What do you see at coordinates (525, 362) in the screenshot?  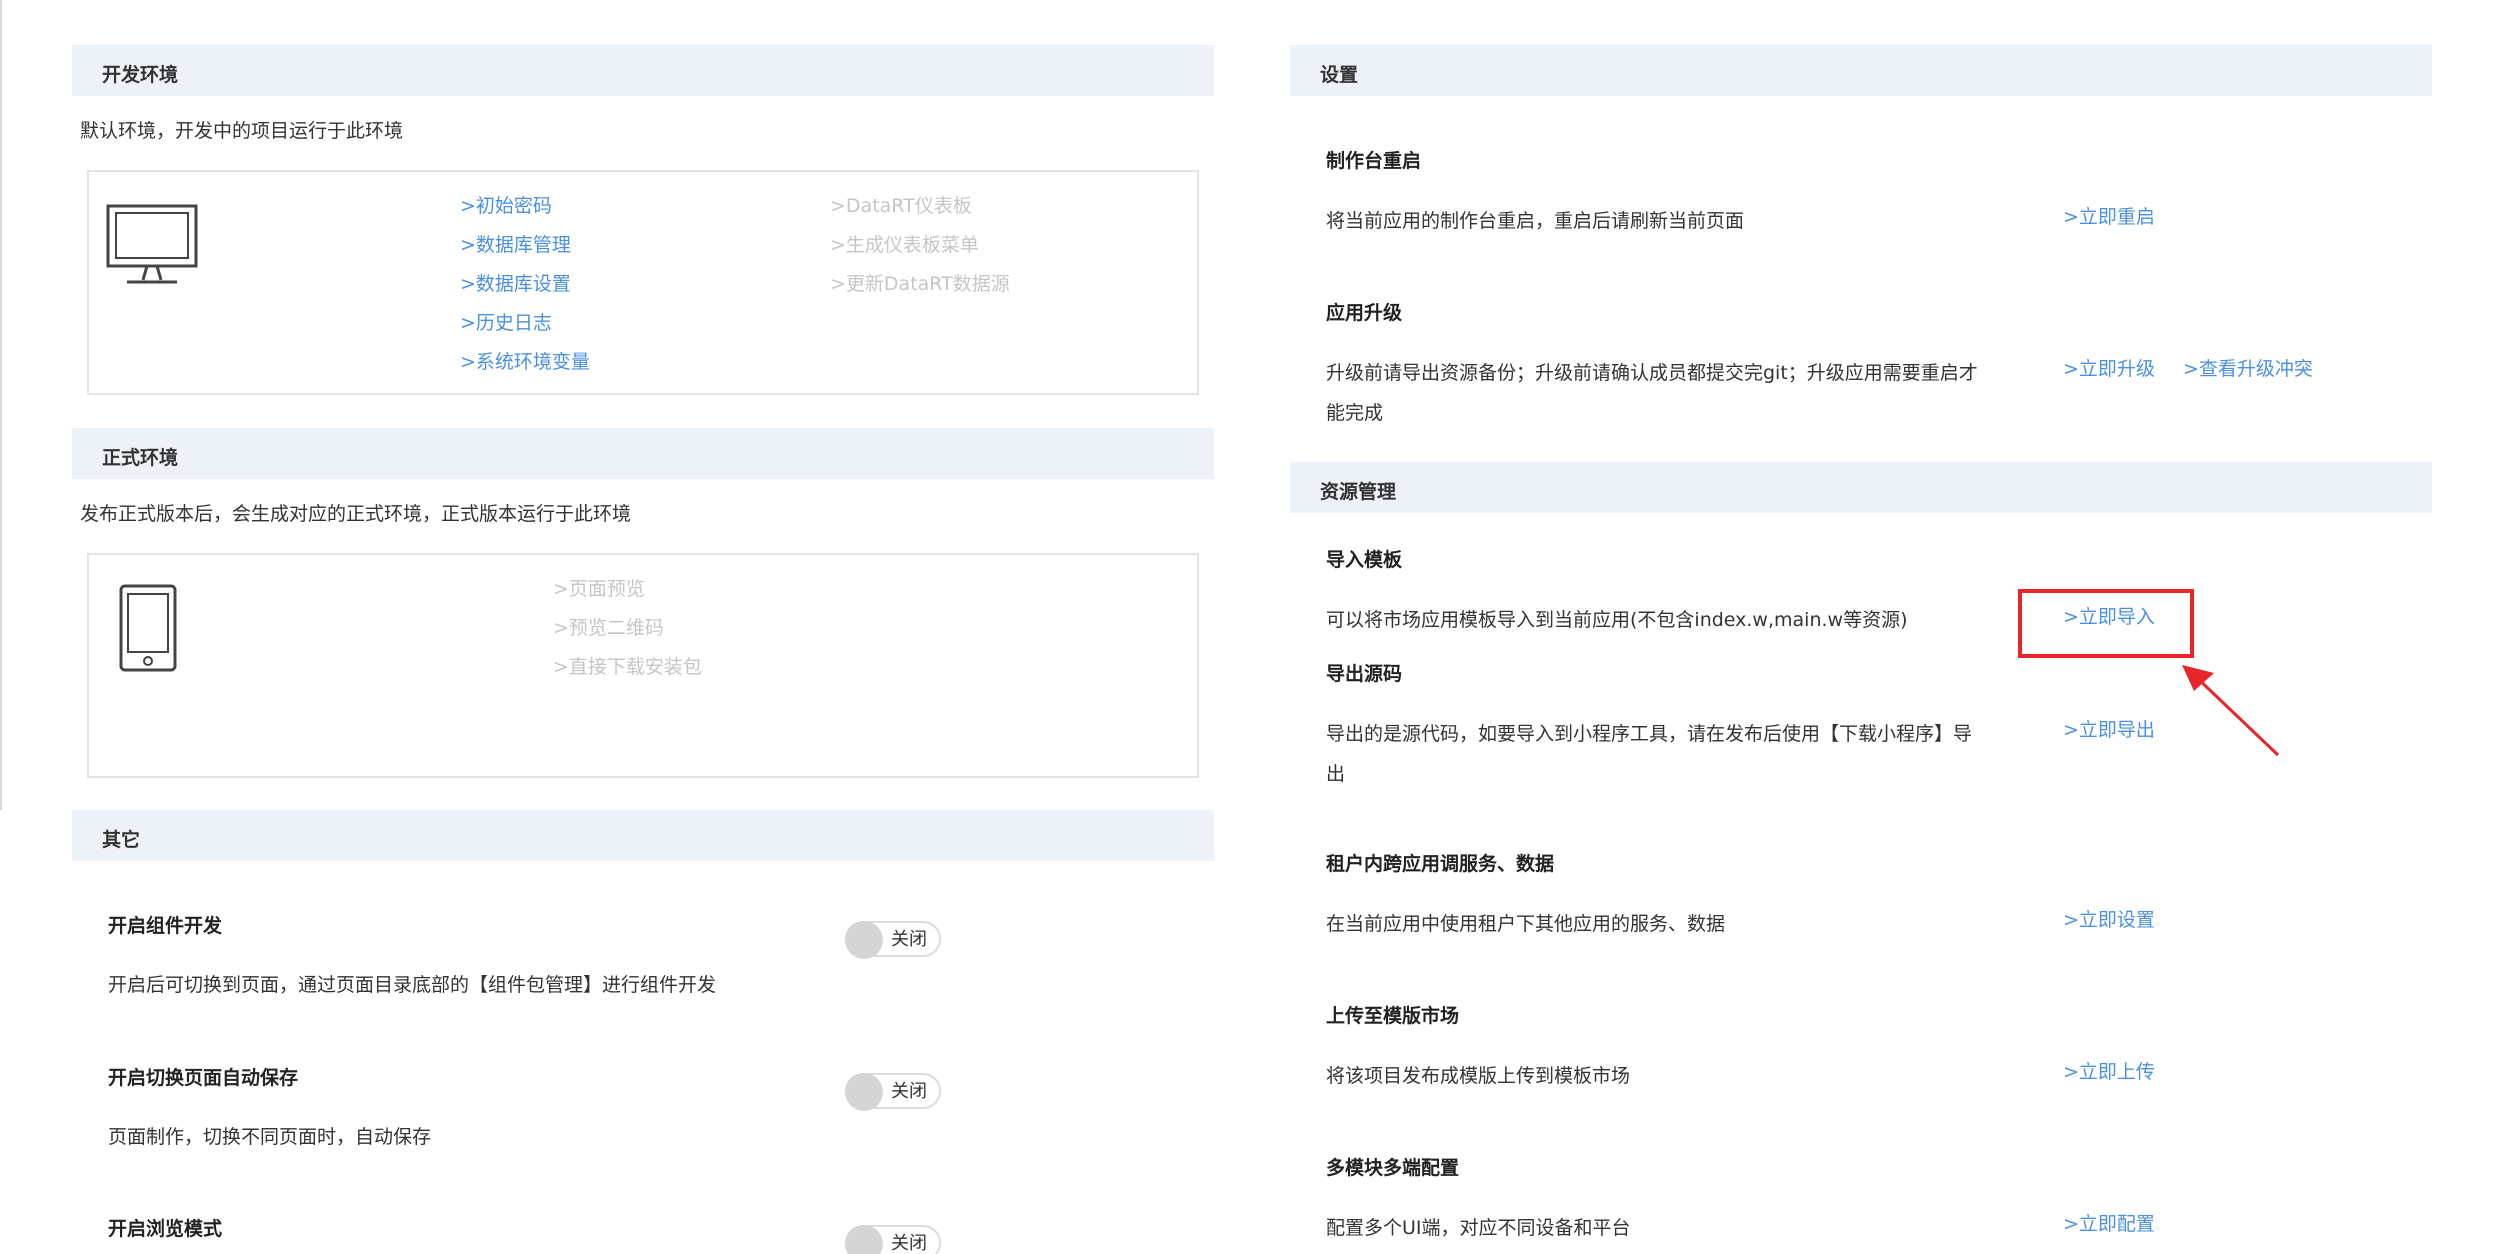 I see `link-system-env-vars: >系统环境变量` at bounding box center [525, 362].